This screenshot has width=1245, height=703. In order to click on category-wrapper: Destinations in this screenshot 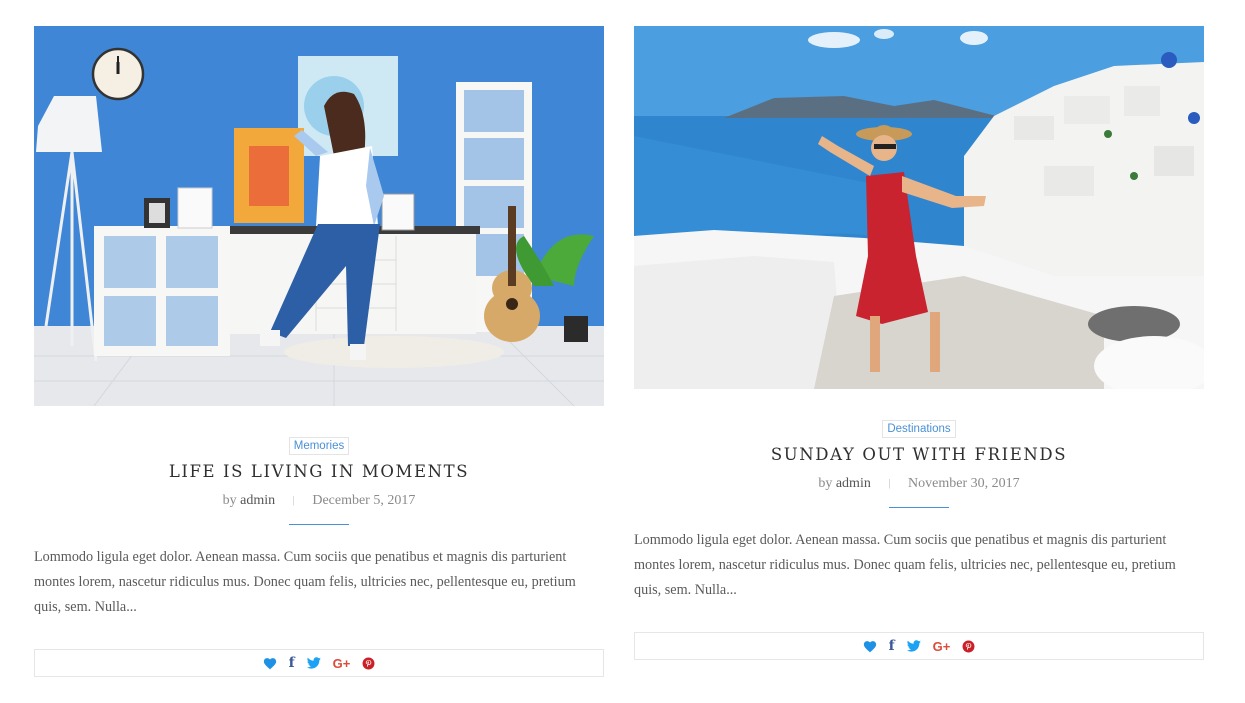, I will do `click(919, 427)`.